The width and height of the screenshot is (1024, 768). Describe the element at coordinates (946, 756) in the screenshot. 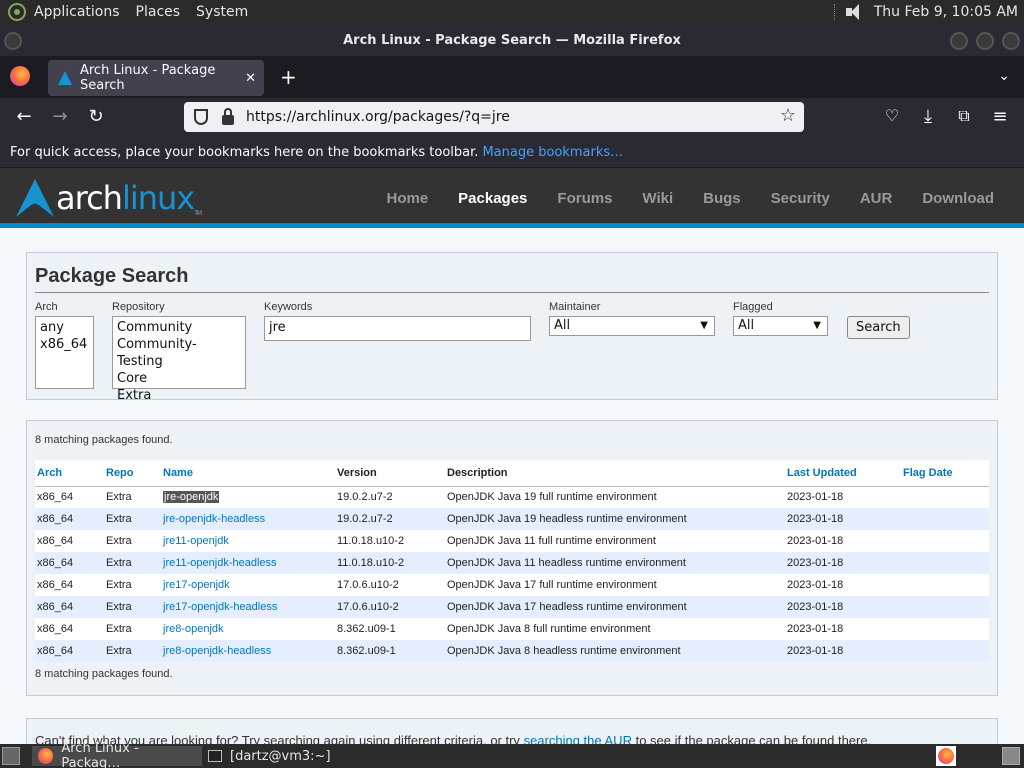

I see `tray-firefox-icon` at that location.